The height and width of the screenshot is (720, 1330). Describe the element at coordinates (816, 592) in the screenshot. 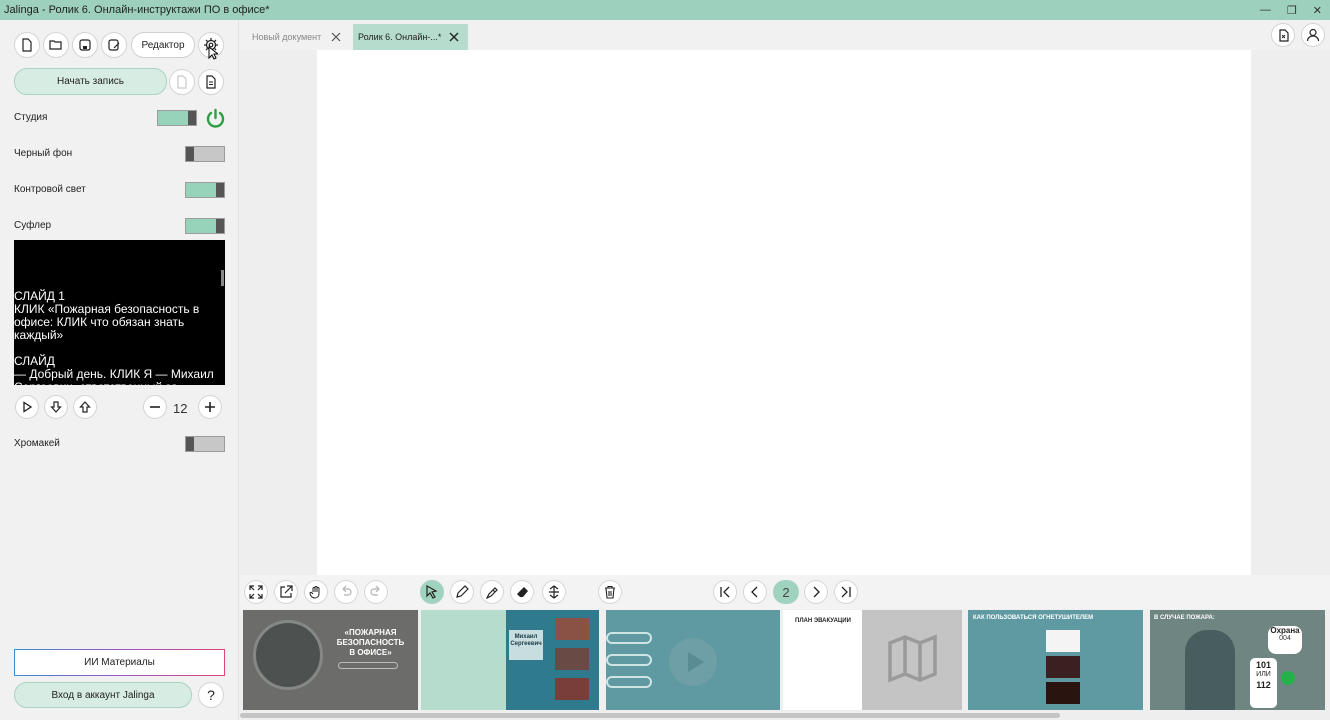

I see `next-page-icon` at that location.